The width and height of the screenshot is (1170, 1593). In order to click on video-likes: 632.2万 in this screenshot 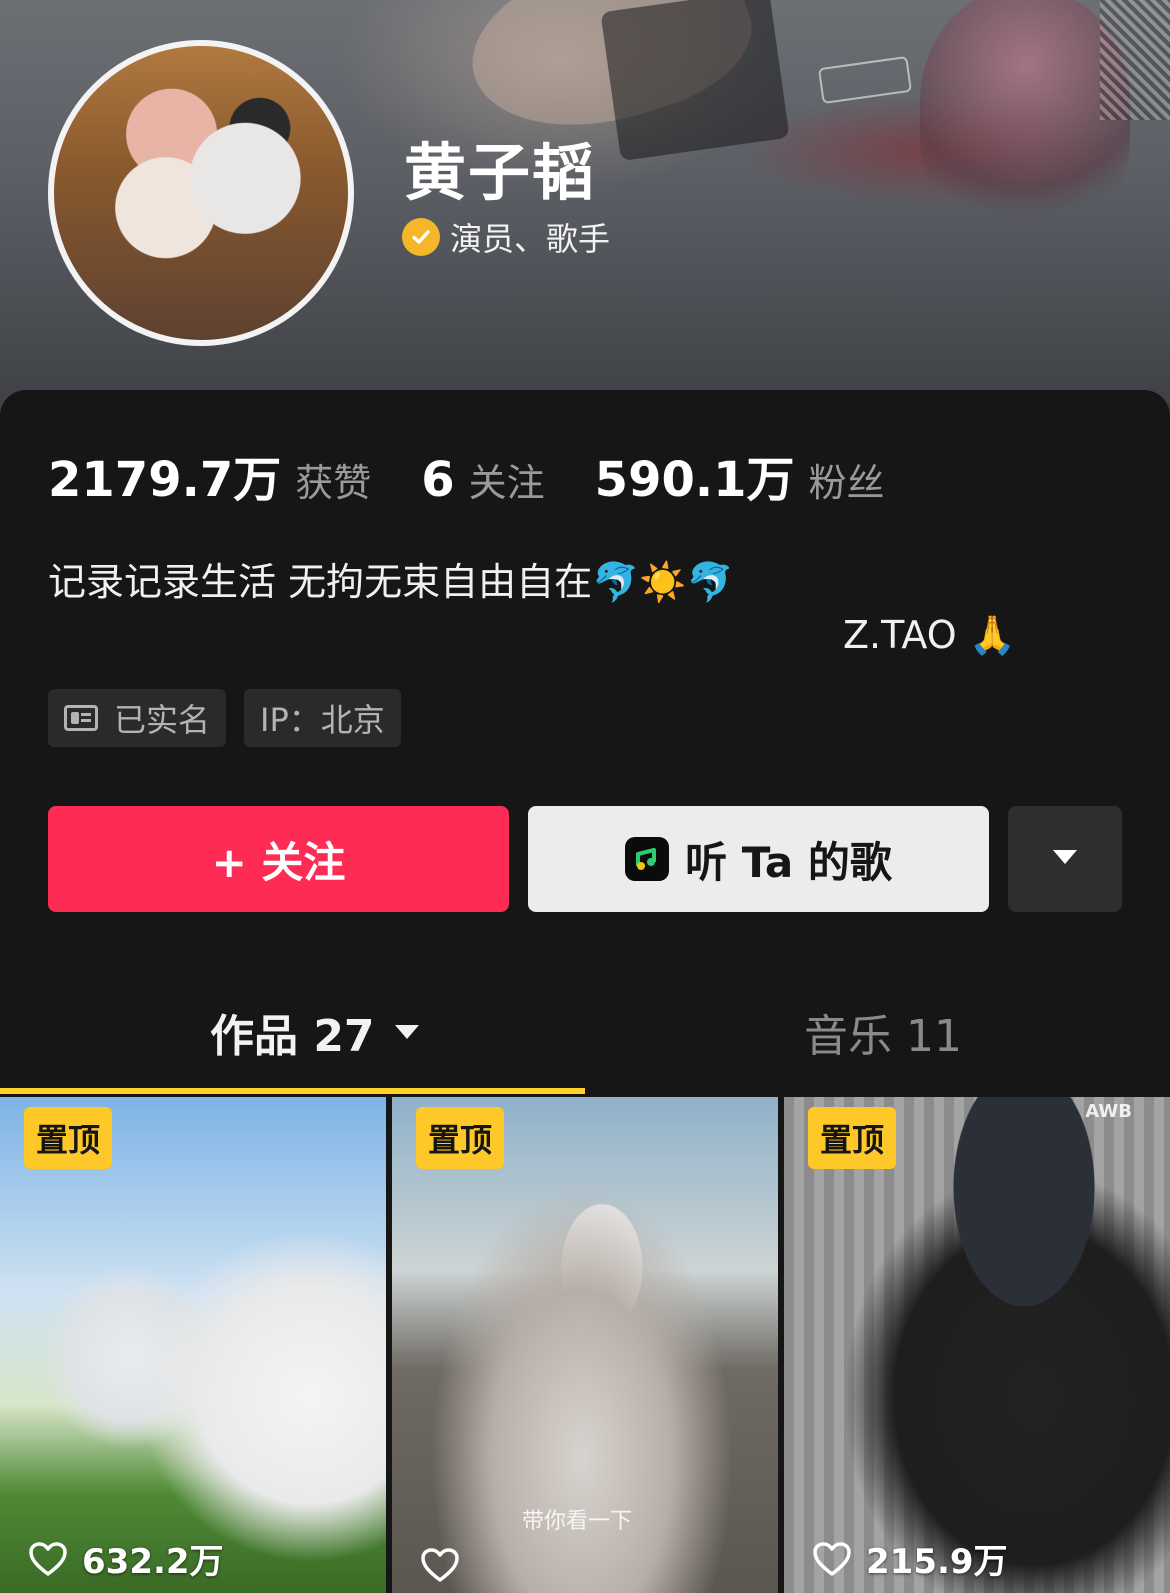, I will do `click(126, 1558)`.